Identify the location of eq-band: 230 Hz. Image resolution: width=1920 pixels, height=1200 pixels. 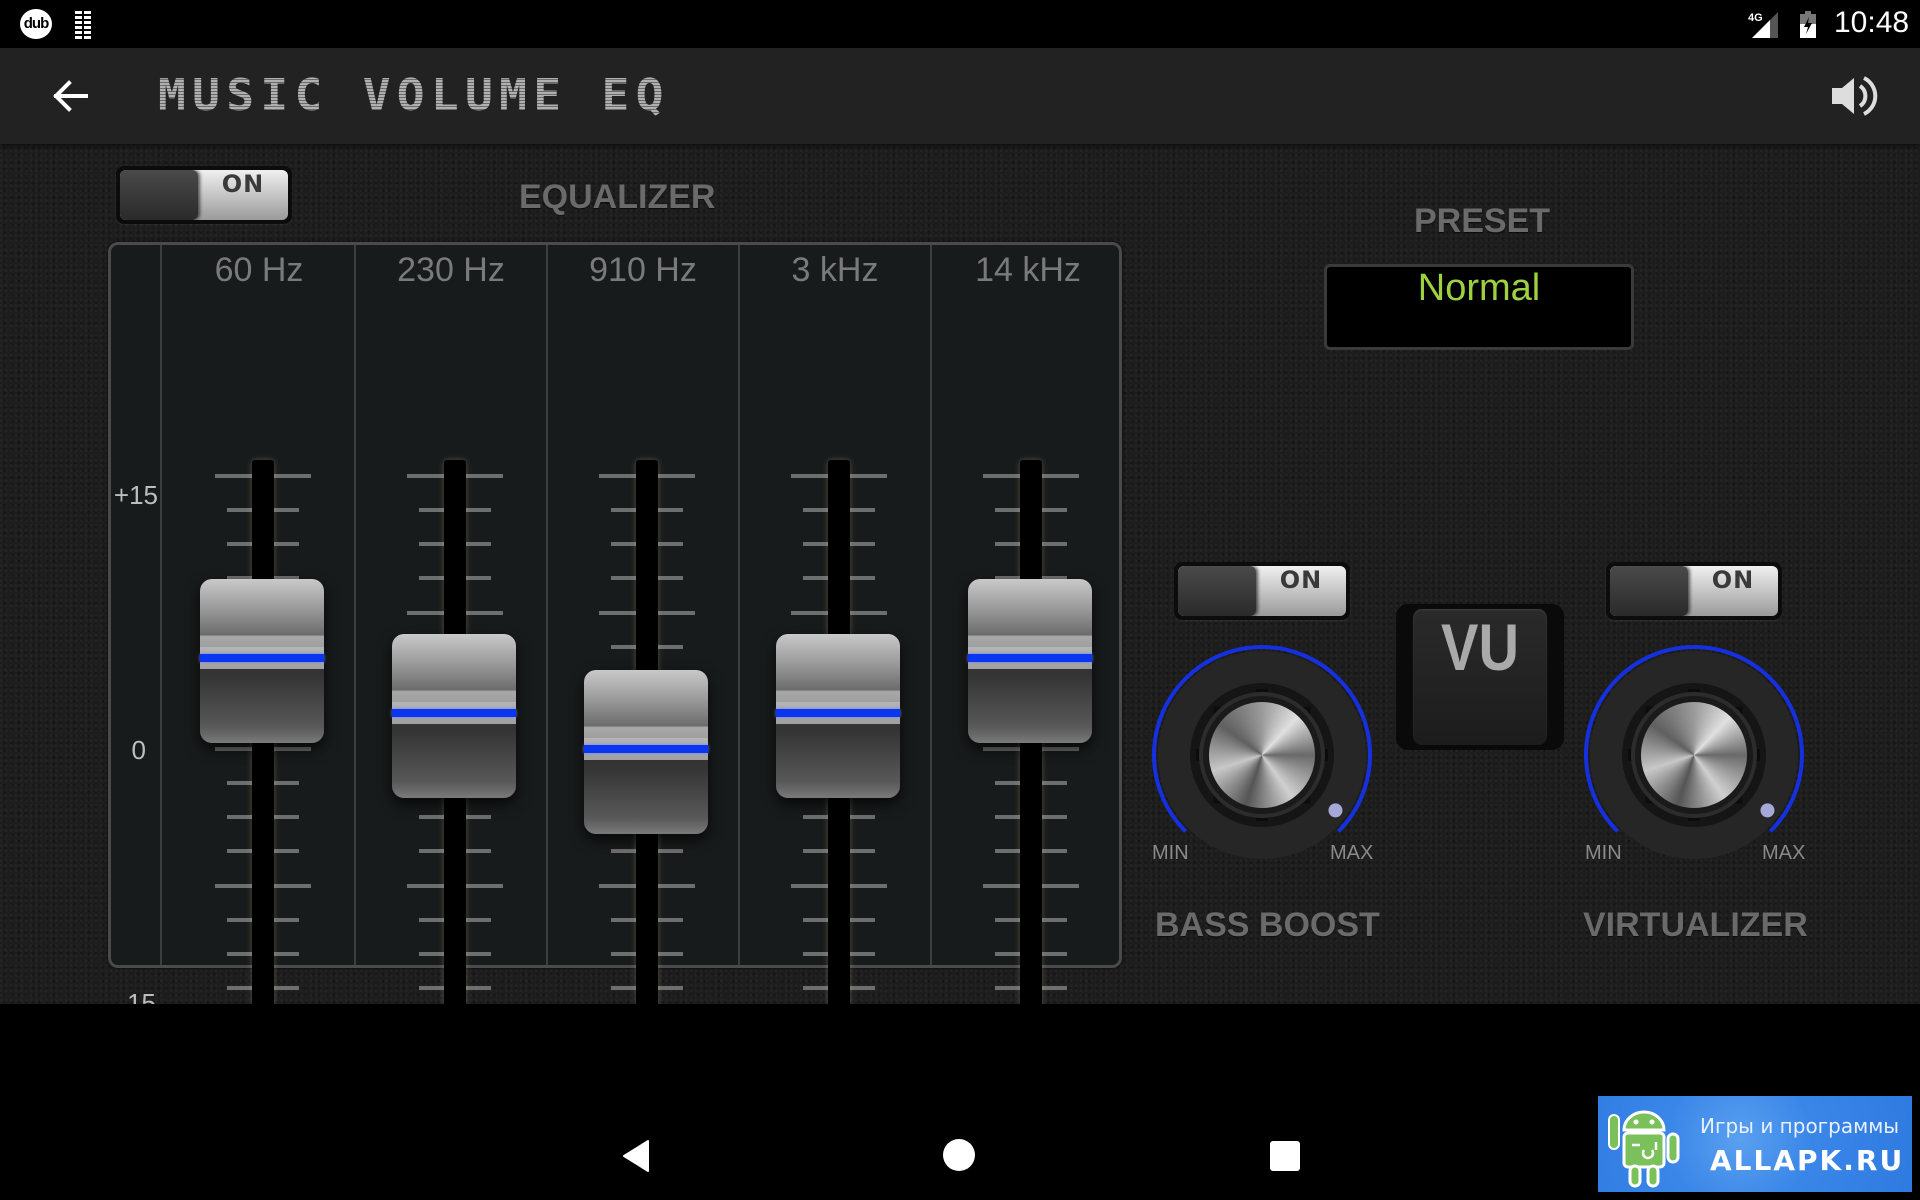
(452, 642).